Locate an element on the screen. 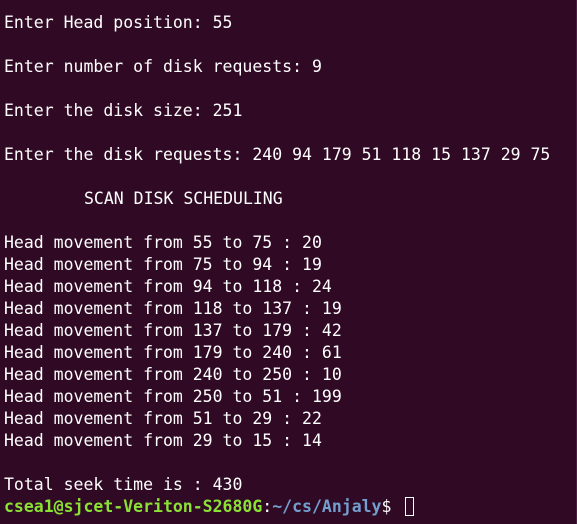  total-seek-time: Total seek time is : 430 is located at coordinates (123, 484).